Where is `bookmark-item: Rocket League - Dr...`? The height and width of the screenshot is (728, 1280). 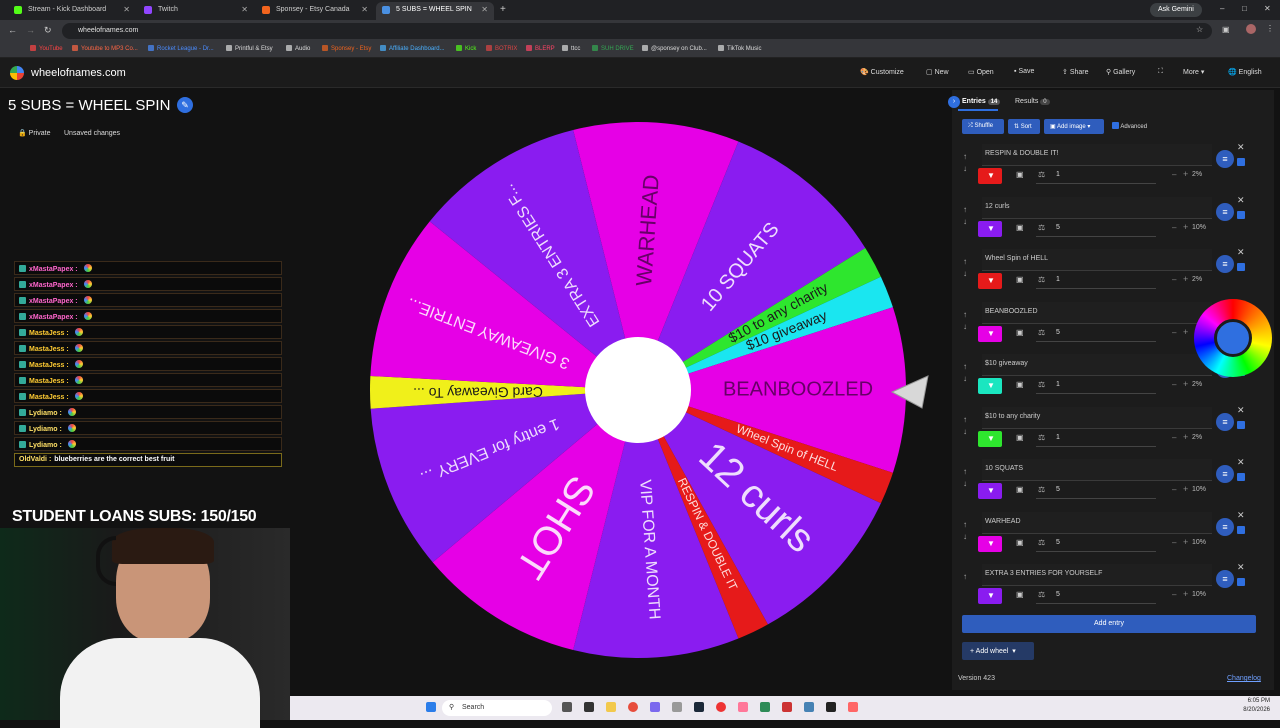
bookmark-item: Rocket League - Dr... is located at coordinates (181, 48).